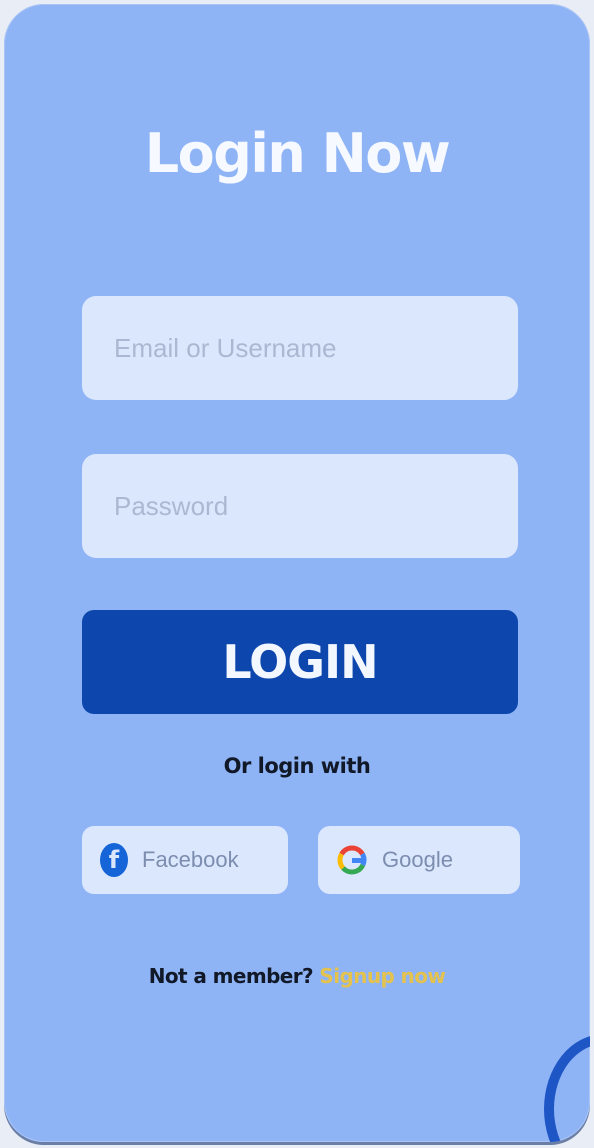 Image resolution: width=594 pixels, height=1148 pixels. What do you see at coordinates (352, 860) in the screenshot?
I see `google-icon` at bounding box center [352, 860].